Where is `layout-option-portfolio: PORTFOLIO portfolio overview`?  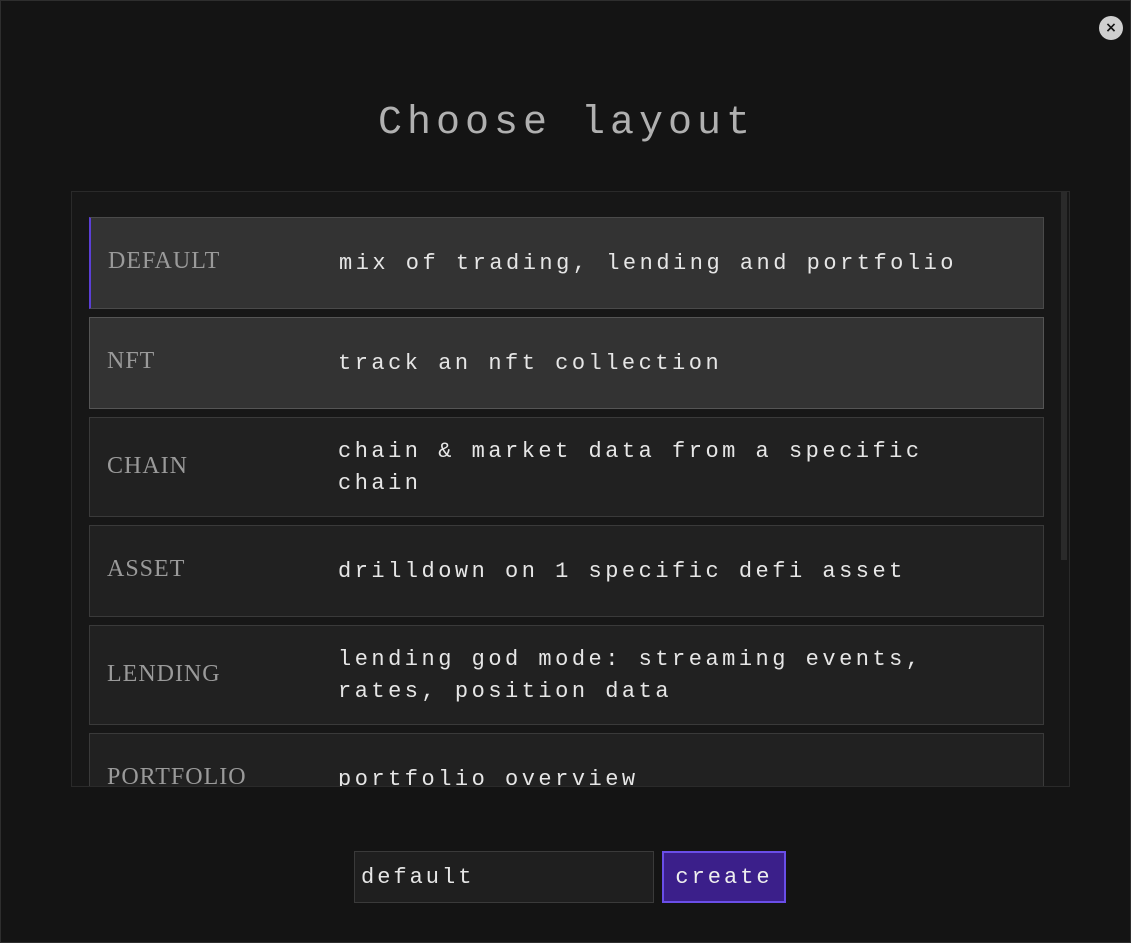 layout-option-portfolio: PORTFOLIO portfolio overview is located at coordinates (566, 760).